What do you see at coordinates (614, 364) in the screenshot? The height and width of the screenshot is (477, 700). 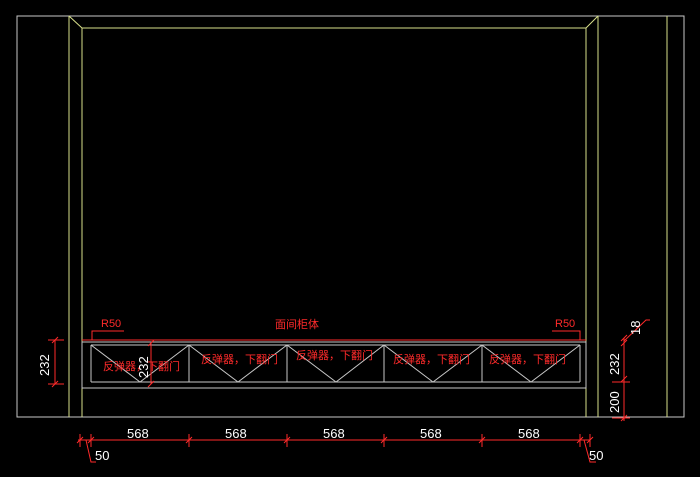 I see `dimension-right-middle: 232` at bounding box center [614, 364].